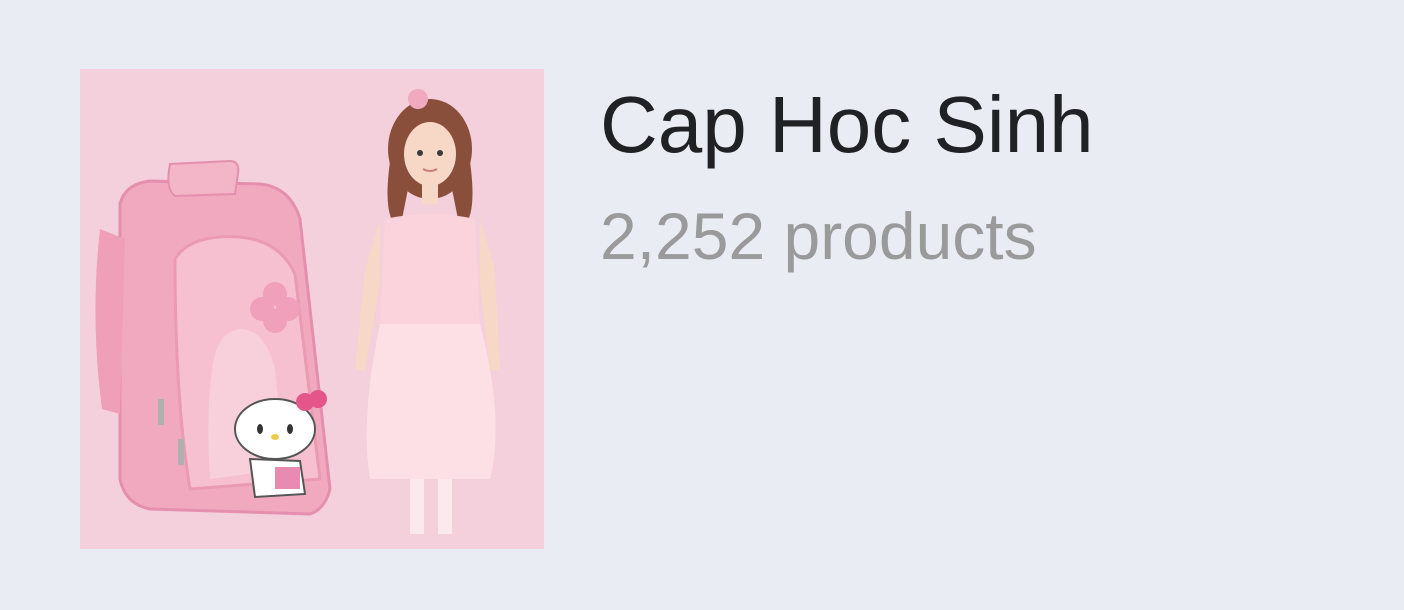  Describe the element at coordinates (818, 236) in the screenshot. I see `product-count: 2,252 products` at that location.